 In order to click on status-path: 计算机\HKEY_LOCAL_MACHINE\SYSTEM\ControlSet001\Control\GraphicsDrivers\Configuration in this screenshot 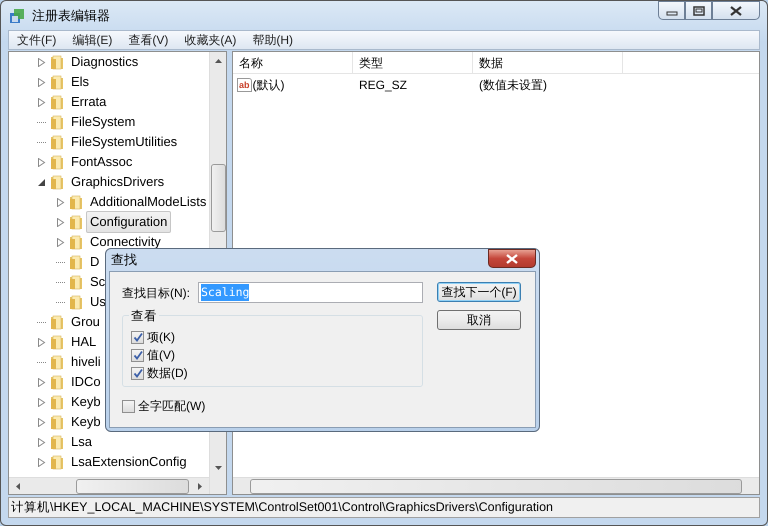, I will do `click(282, 507)`.